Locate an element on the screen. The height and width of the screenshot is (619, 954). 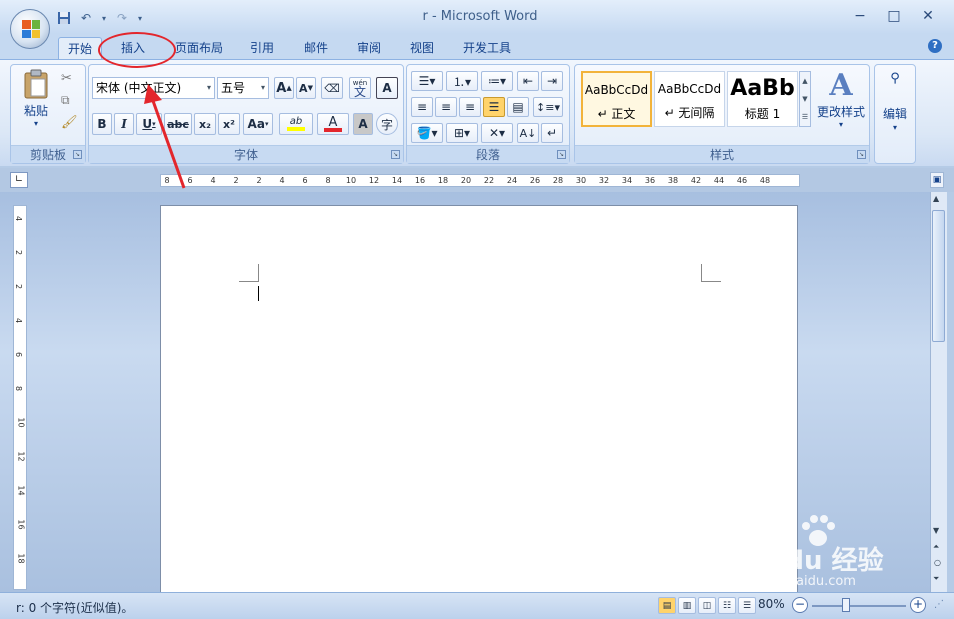
status-text: r: 0 个字符(近似值)。 is located at coordinates (74, 607).